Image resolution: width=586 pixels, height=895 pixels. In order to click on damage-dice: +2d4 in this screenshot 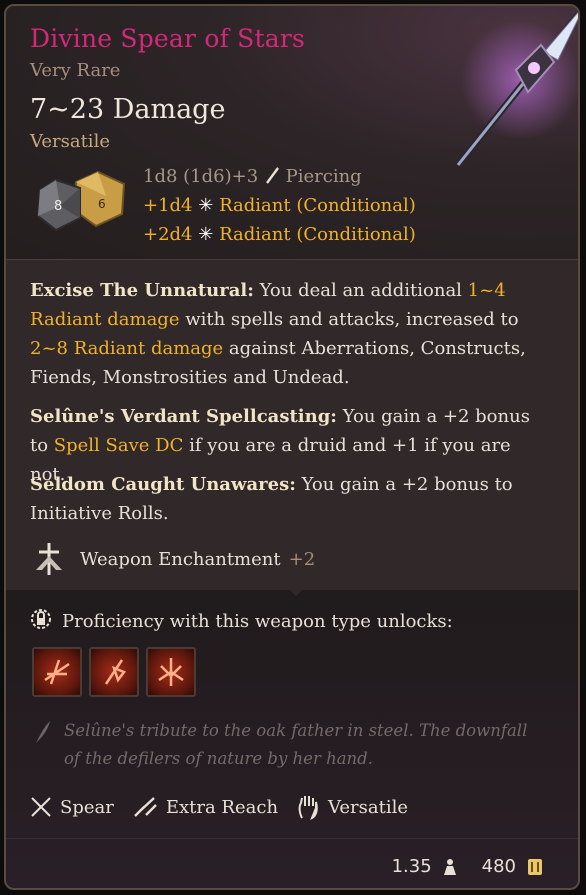, I will do `click(168, 234)`.